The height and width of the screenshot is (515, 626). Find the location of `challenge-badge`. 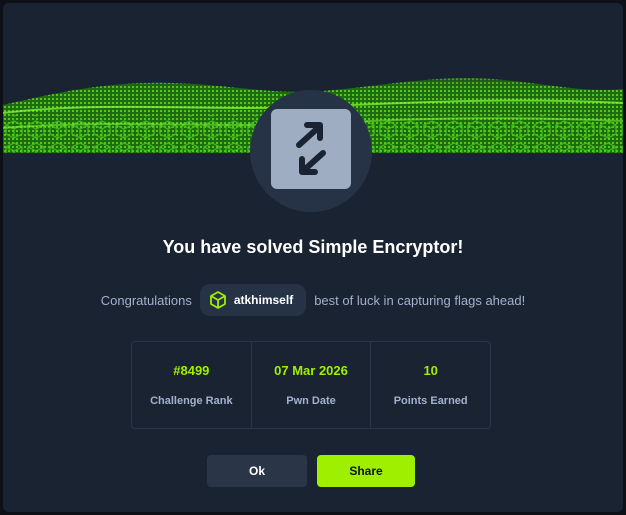

challenge-badge is located at coordinates (311, 149).